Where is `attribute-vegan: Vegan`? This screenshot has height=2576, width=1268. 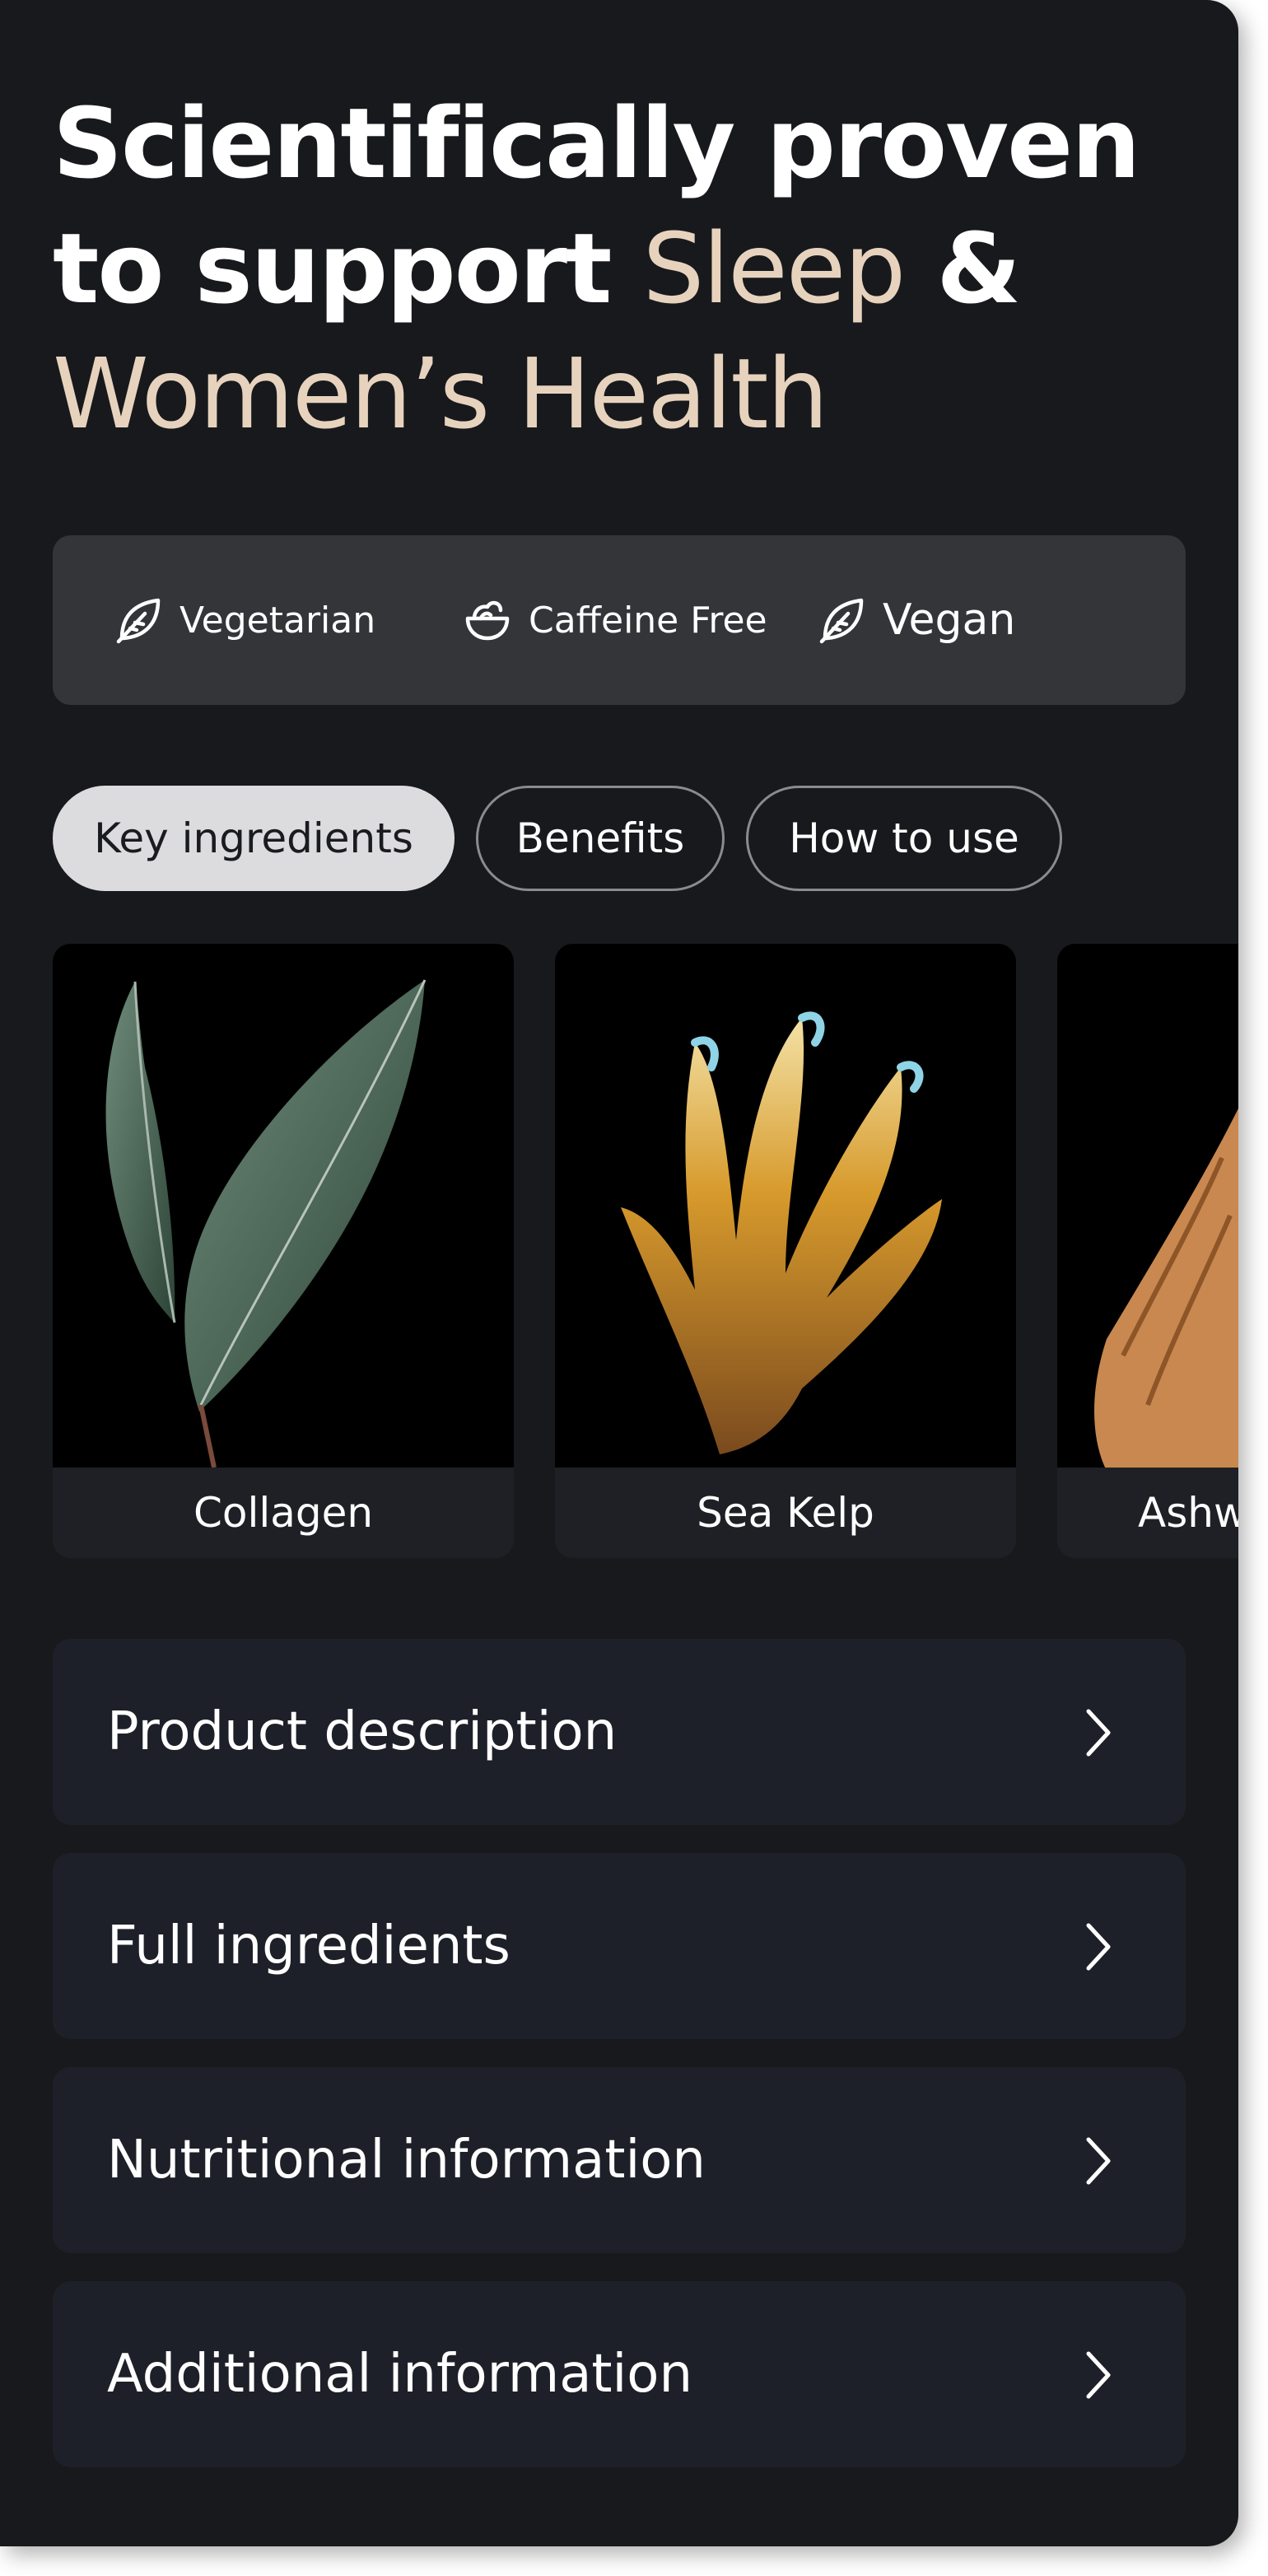
attribute-vegan: Vegan is located at coordinates (915, 620).